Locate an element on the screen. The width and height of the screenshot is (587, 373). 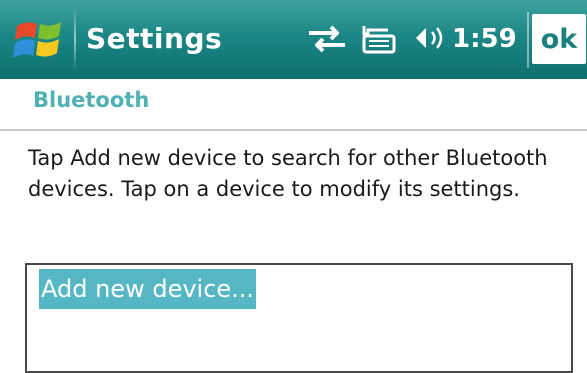
start-button is located at coordinates (39, 40).